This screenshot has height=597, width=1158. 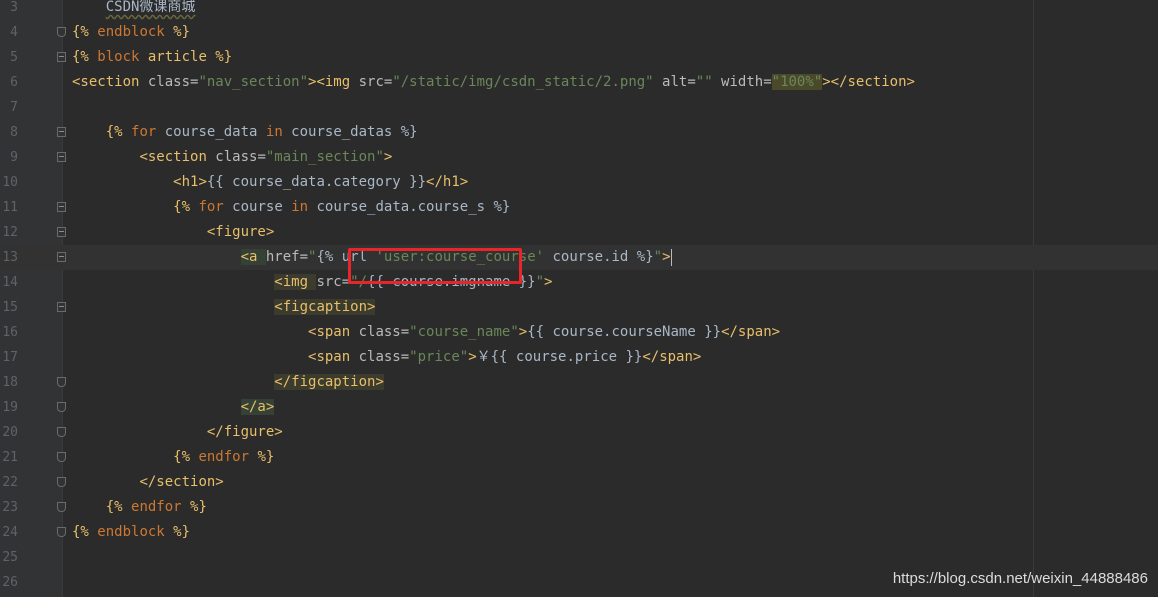 I want to click on code-line: 12 <figure>, so click(x=579, y=232).